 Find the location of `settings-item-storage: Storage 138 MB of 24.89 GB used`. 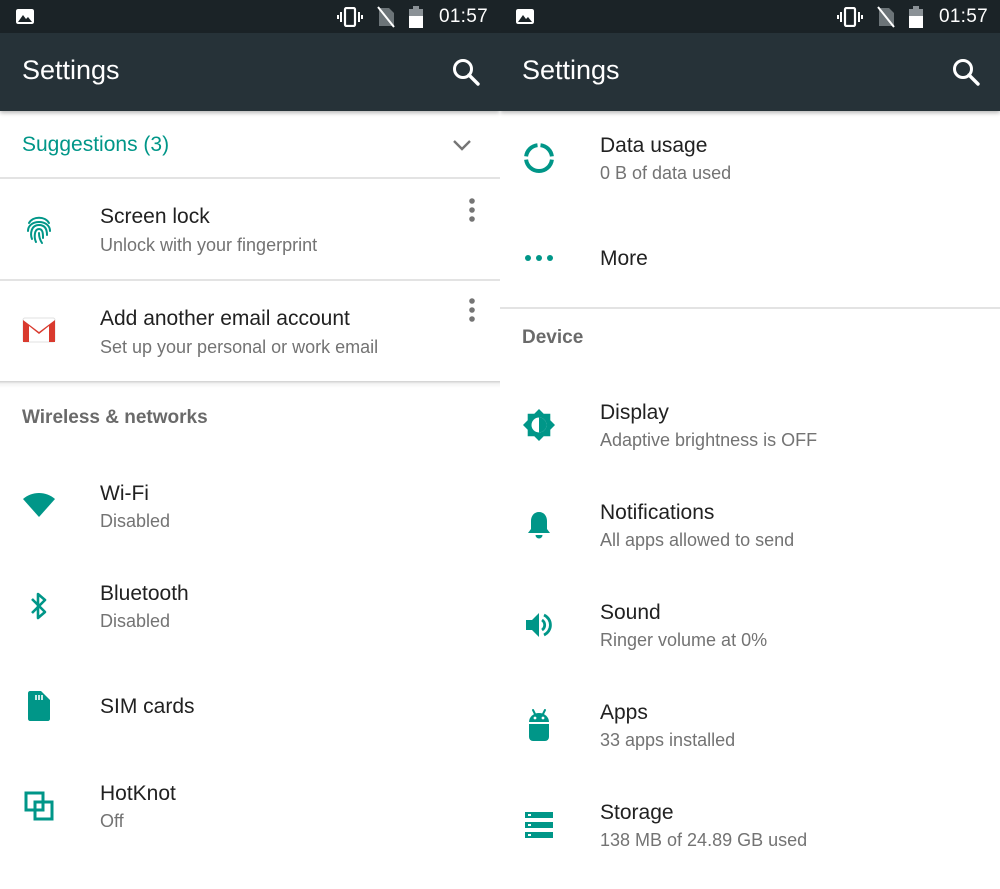

settings-item-storage: Storage 138 MB of 24.89 GB used is located at coordinates (750, 826).